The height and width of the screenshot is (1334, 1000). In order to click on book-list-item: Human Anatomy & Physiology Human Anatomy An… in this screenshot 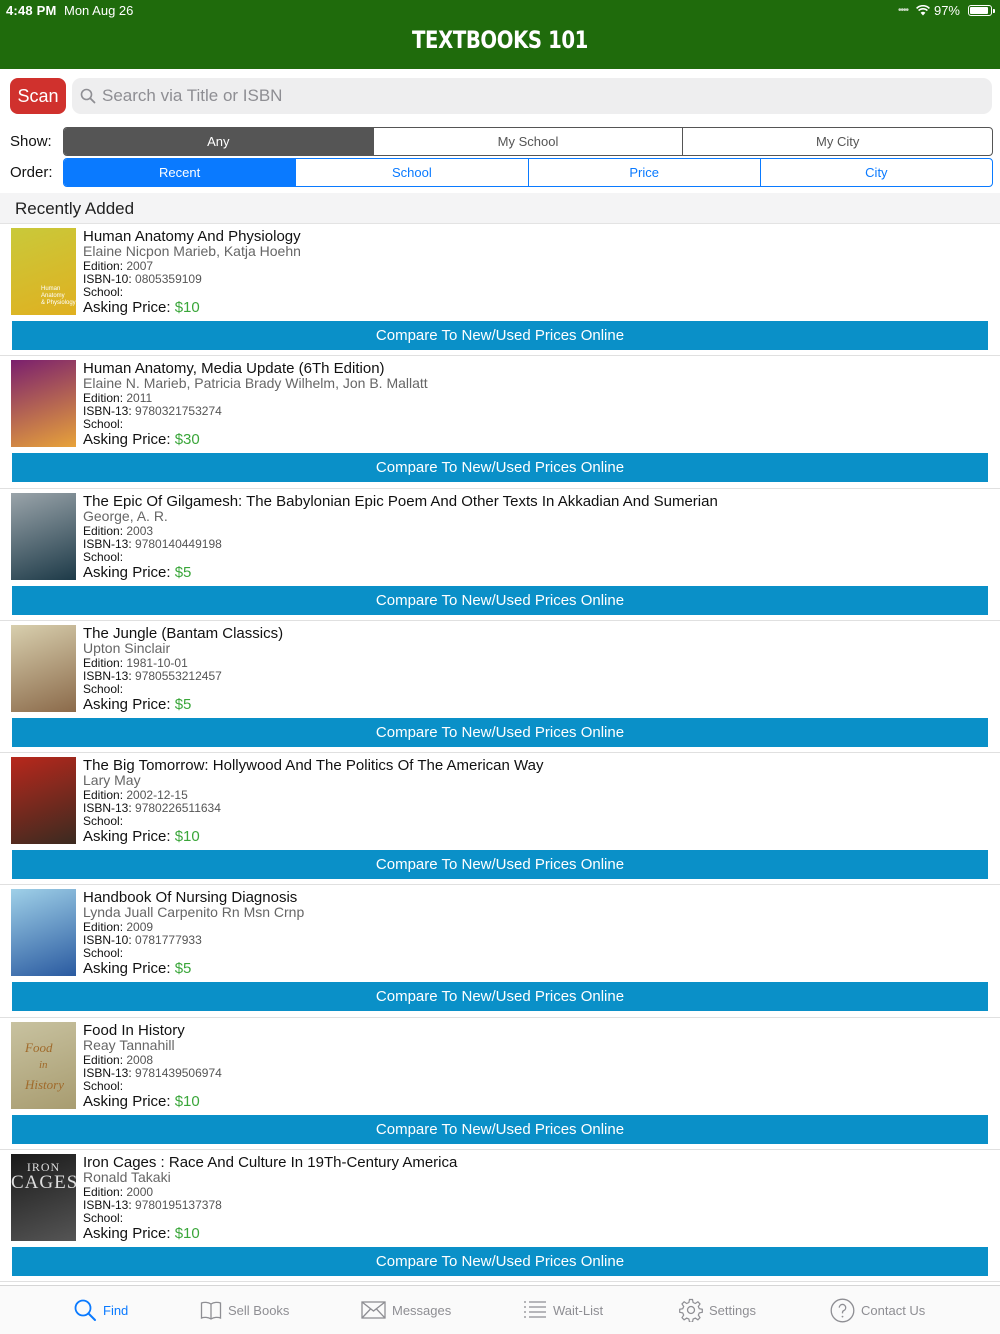, I will do `click(500, 290)`.